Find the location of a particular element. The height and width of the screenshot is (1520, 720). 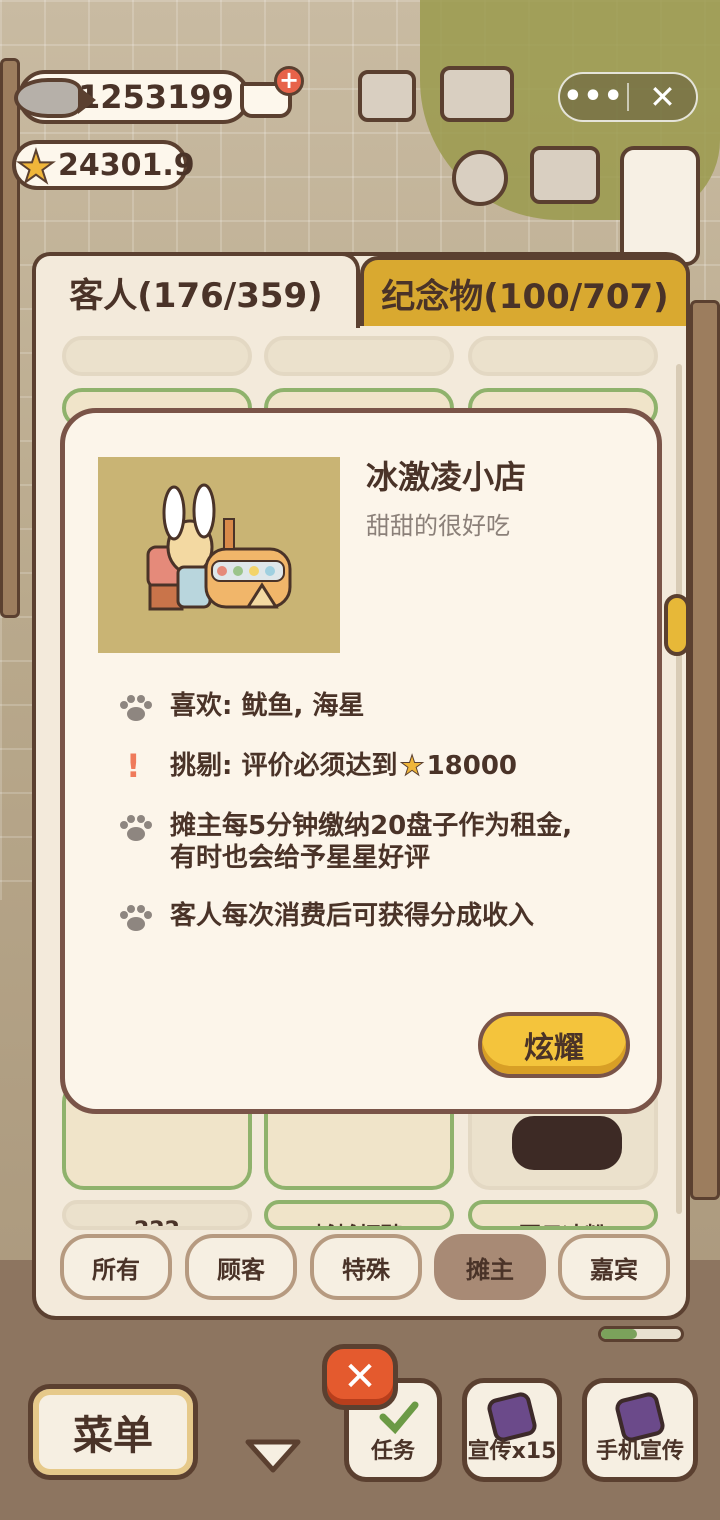

rent-text-line1: 摊主每5分钟缴纳20盘子作为租金, is located at coordinates (371, 826).